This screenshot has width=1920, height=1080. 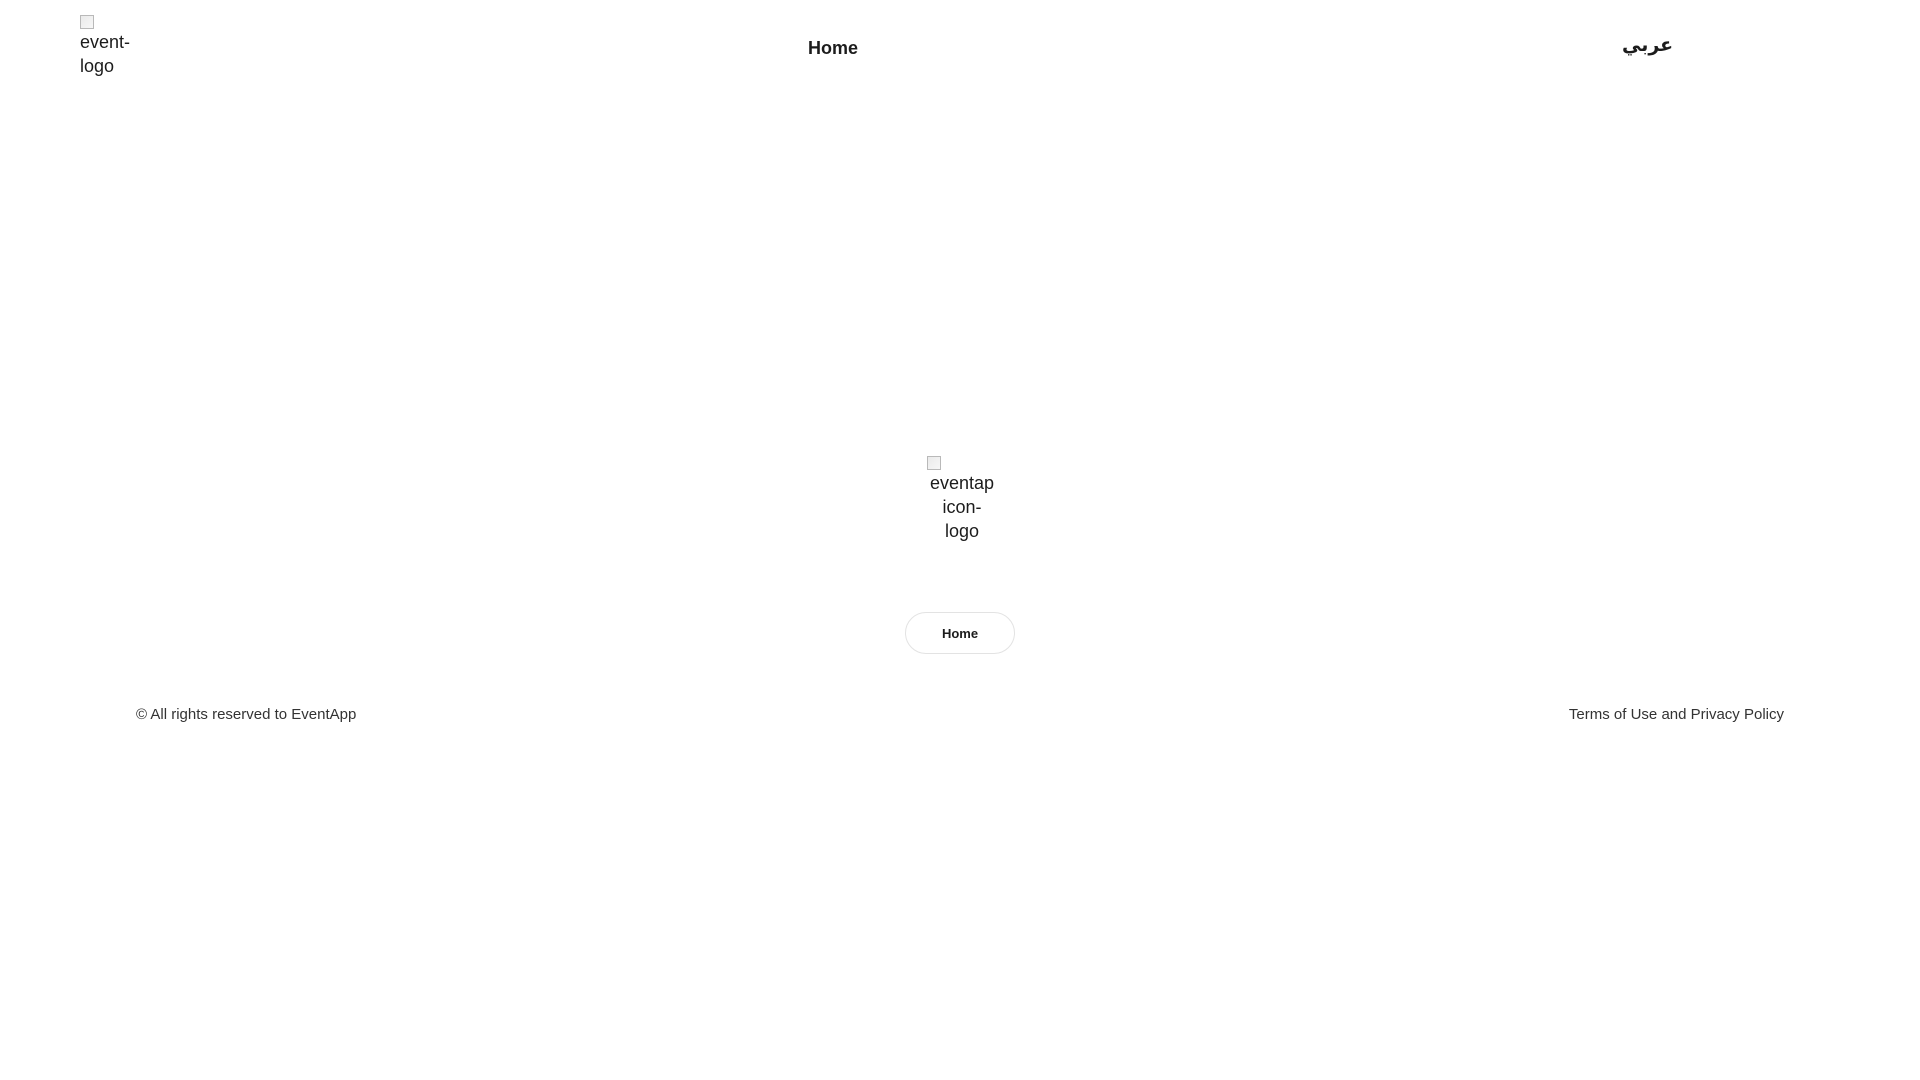 What do you see at coordinates (246, 714) in the screenshot?
I see `copyright-text: © All rights reserved to EventApp` at bounding box center [246, 714].